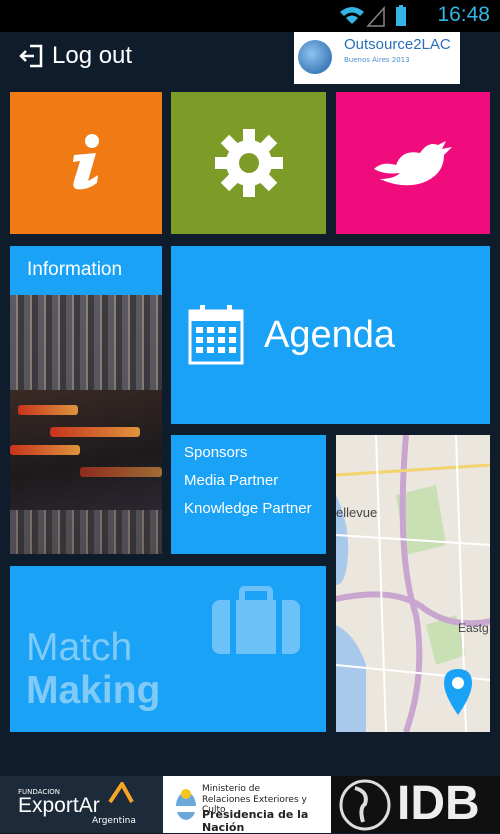 The height and width of the screenshot is (834, 500). I want to click on agenda-label: Agenda, so click(330, 335).